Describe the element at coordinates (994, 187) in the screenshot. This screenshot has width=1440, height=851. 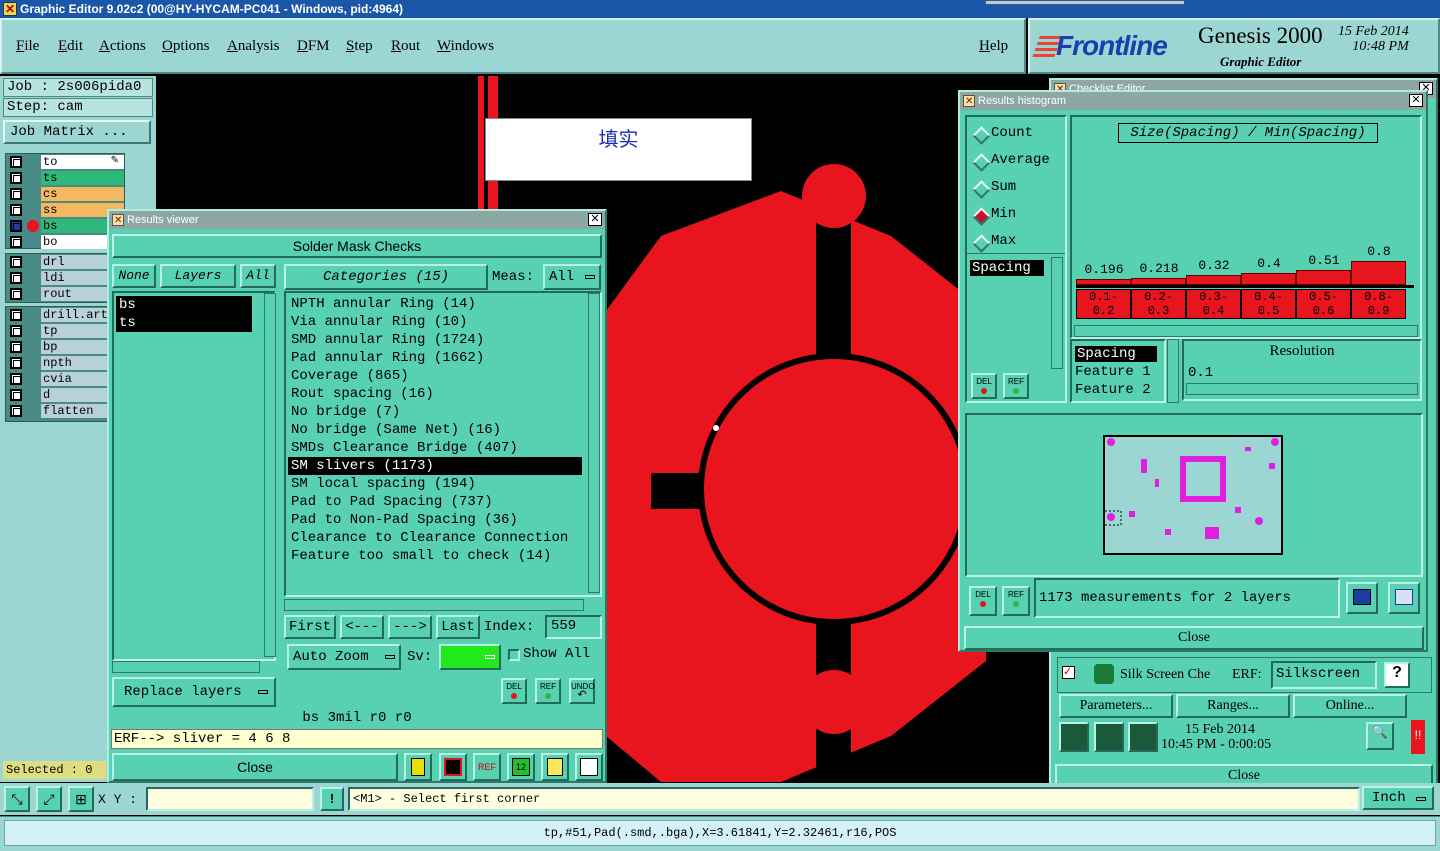
I see `mode-sum: Sum` at that location.